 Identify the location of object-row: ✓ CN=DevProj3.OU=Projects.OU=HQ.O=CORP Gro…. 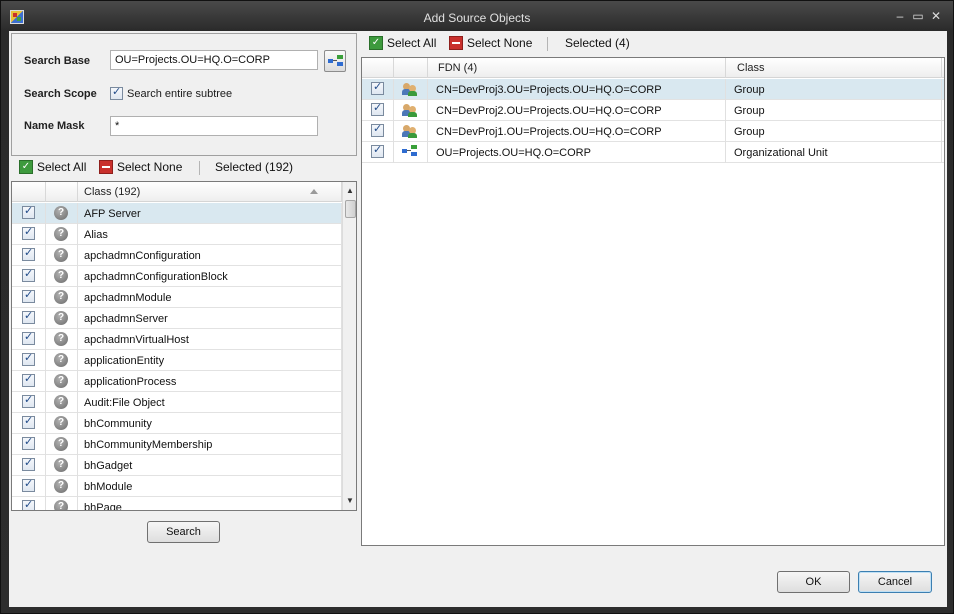
(653, 89).